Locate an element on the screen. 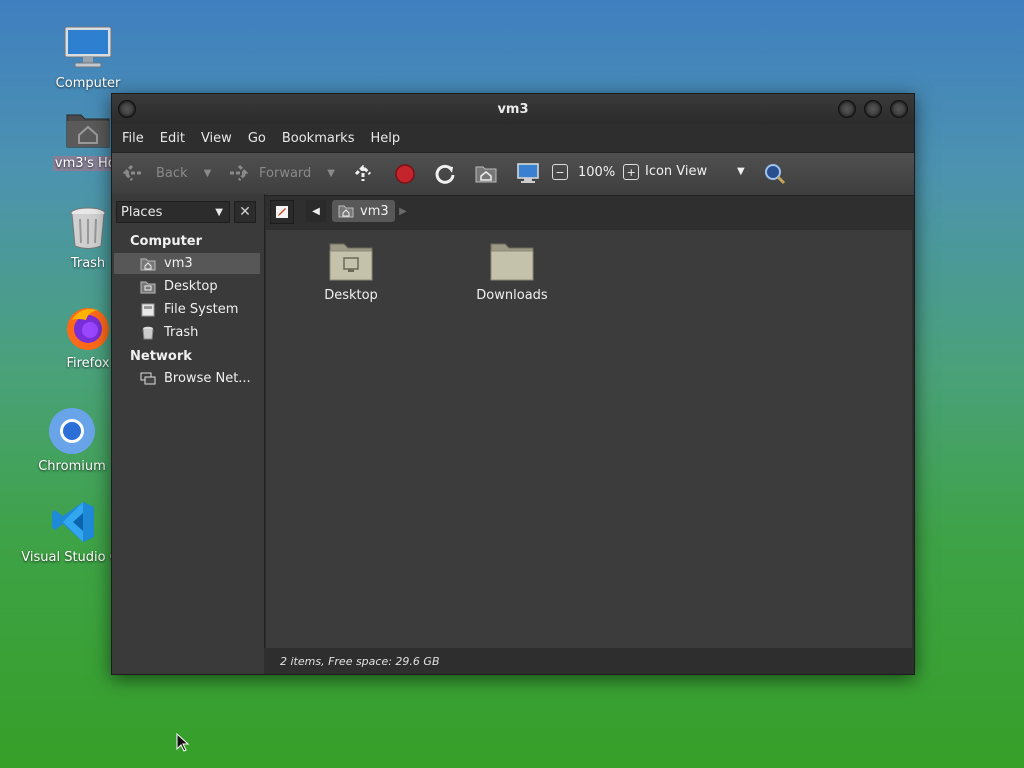 This screenshot has height=768, width=1024. titlebar: vm3 is located at coordinates (513, 109).